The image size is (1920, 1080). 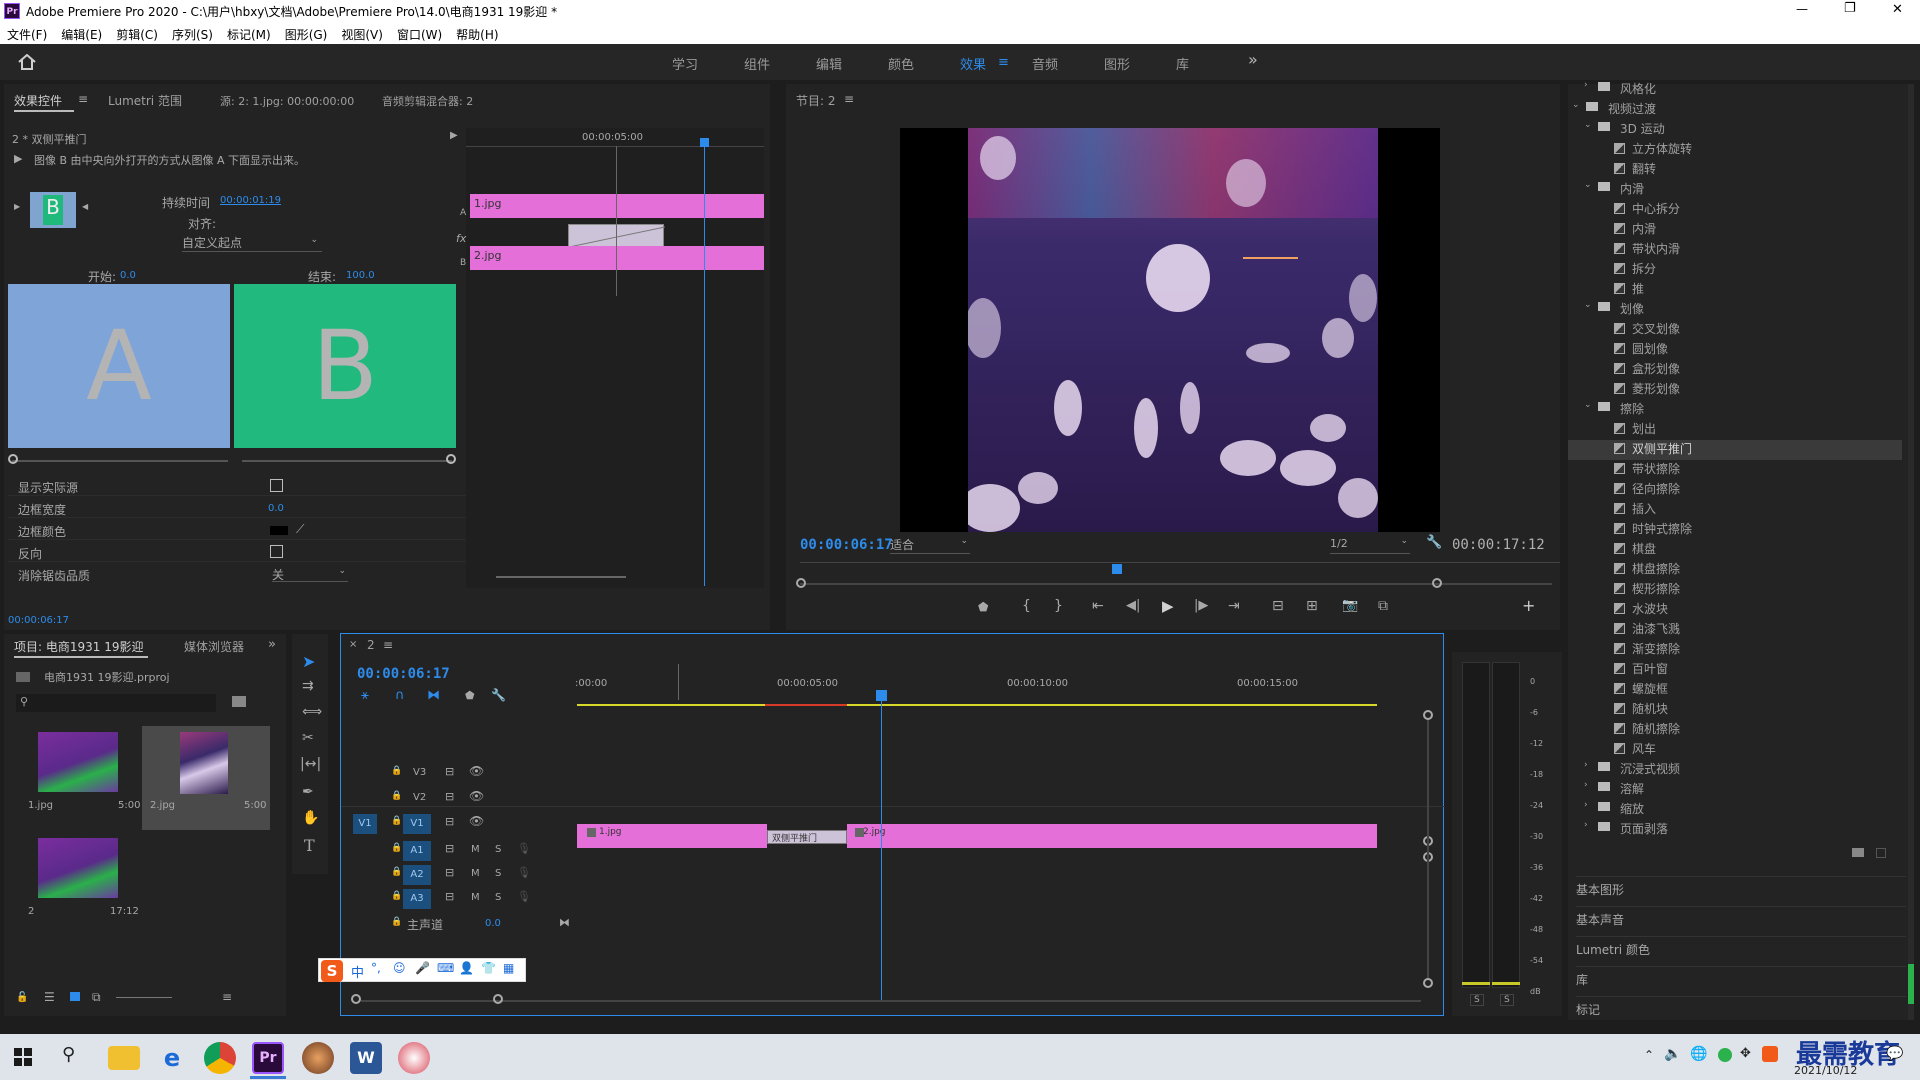 What do you see at coordinates (1881, 853) in the screenshot?
I see `delete-icon` at bounding box center [1881, 853].